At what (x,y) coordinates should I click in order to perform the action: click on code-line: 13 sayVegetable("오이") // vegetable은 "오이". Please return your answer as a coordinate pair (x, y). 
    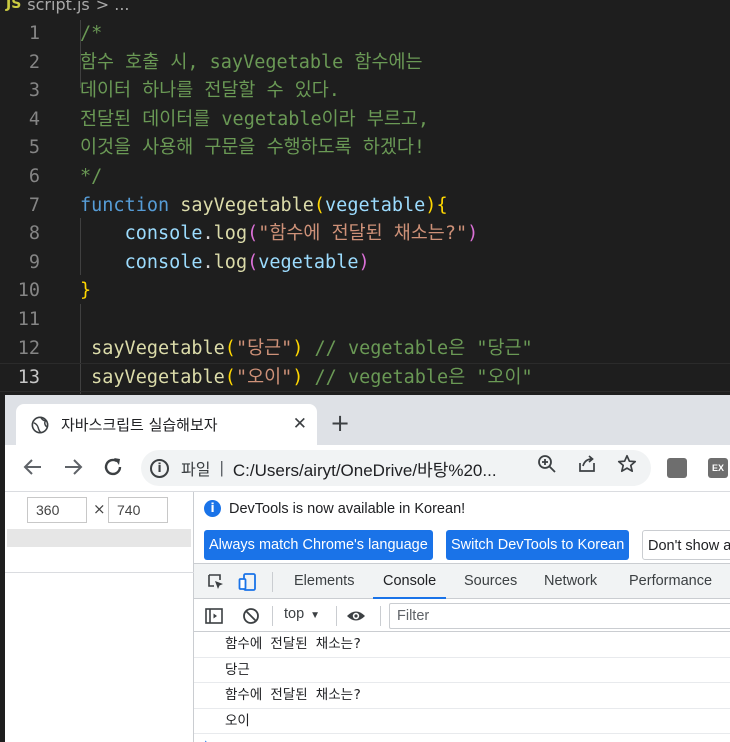
    Looking at the image, I should click on (365, 377).